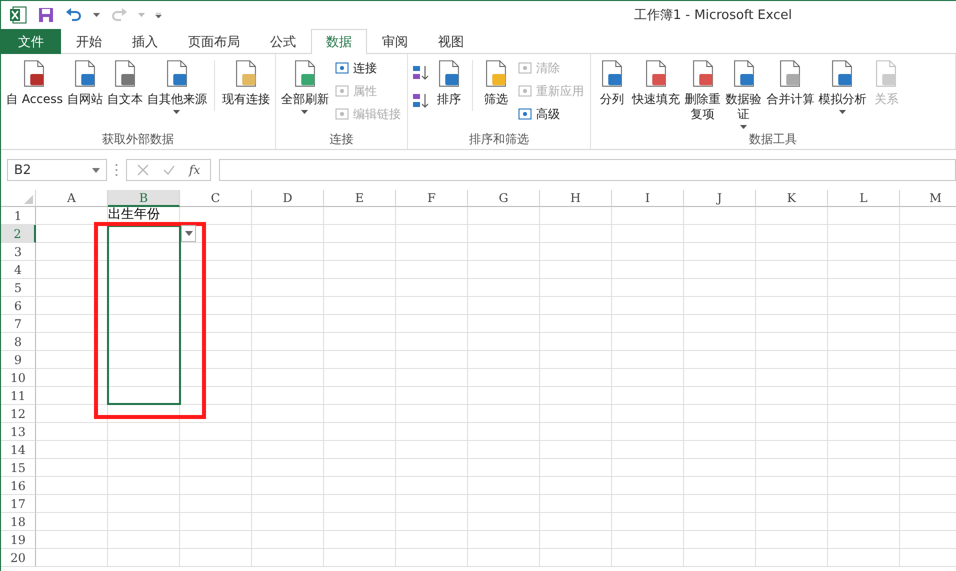 The height and width of the screenshot is (571, 956). What do you see at coordinates (790, 82) in the screenshot?
I see `ribbon-button: 合并计算` at bounding box center [790, 82].